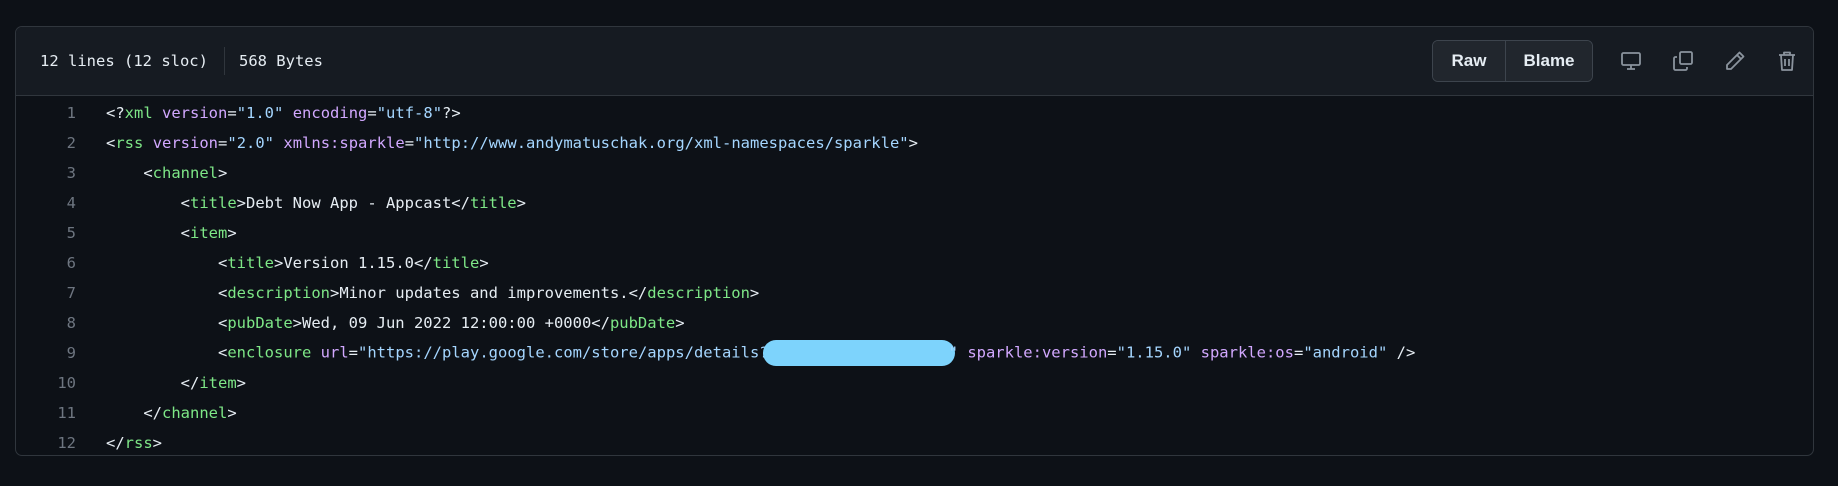  Describe the element at coordinates (914, 173) in the screenshot. I see `code-line: 3 <channel>` at that location.